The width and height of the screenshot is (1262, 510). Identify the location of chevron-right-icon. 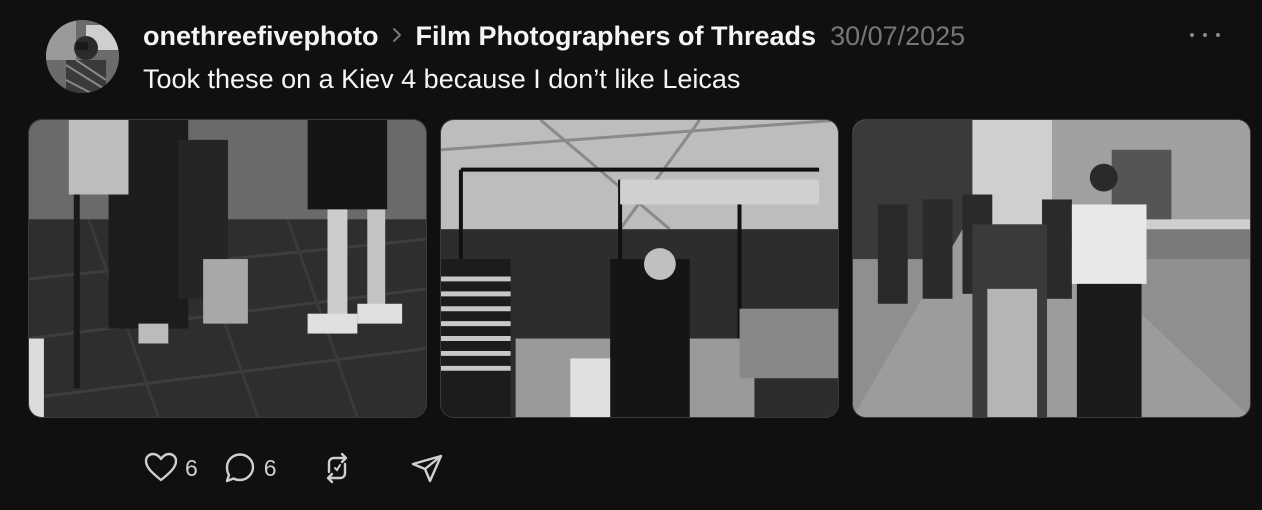
(397, 36).